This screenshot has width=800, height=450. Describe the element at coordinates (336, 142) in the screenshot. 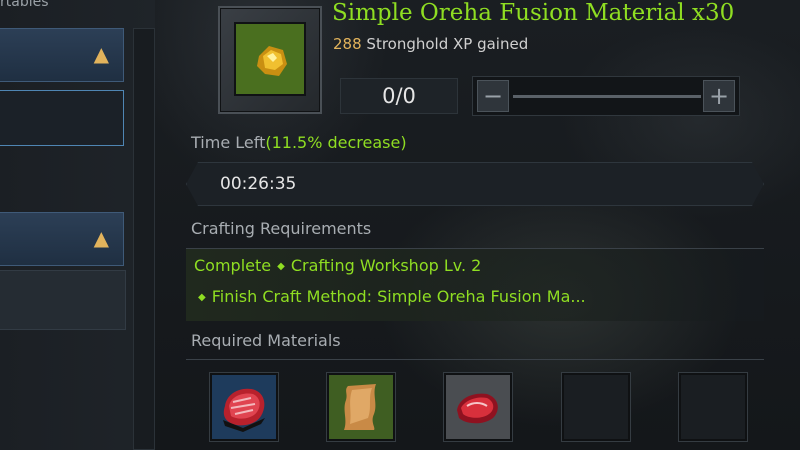

I see `time-decrease: (11.5% decrease)` at that location.